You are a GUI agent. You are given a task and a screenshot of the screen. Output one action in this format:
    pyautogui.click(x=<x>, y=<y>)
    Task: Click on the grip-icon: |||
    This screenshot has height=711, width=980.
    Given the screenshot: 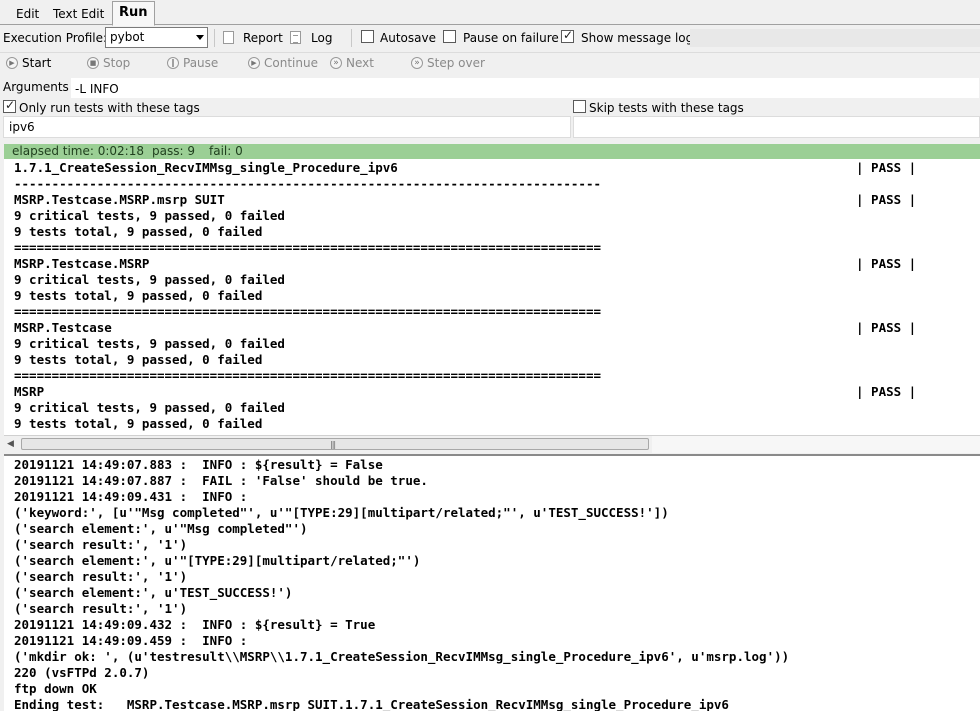 What is the action you would take?
    pyautogui.click(x=333, y=444)
    